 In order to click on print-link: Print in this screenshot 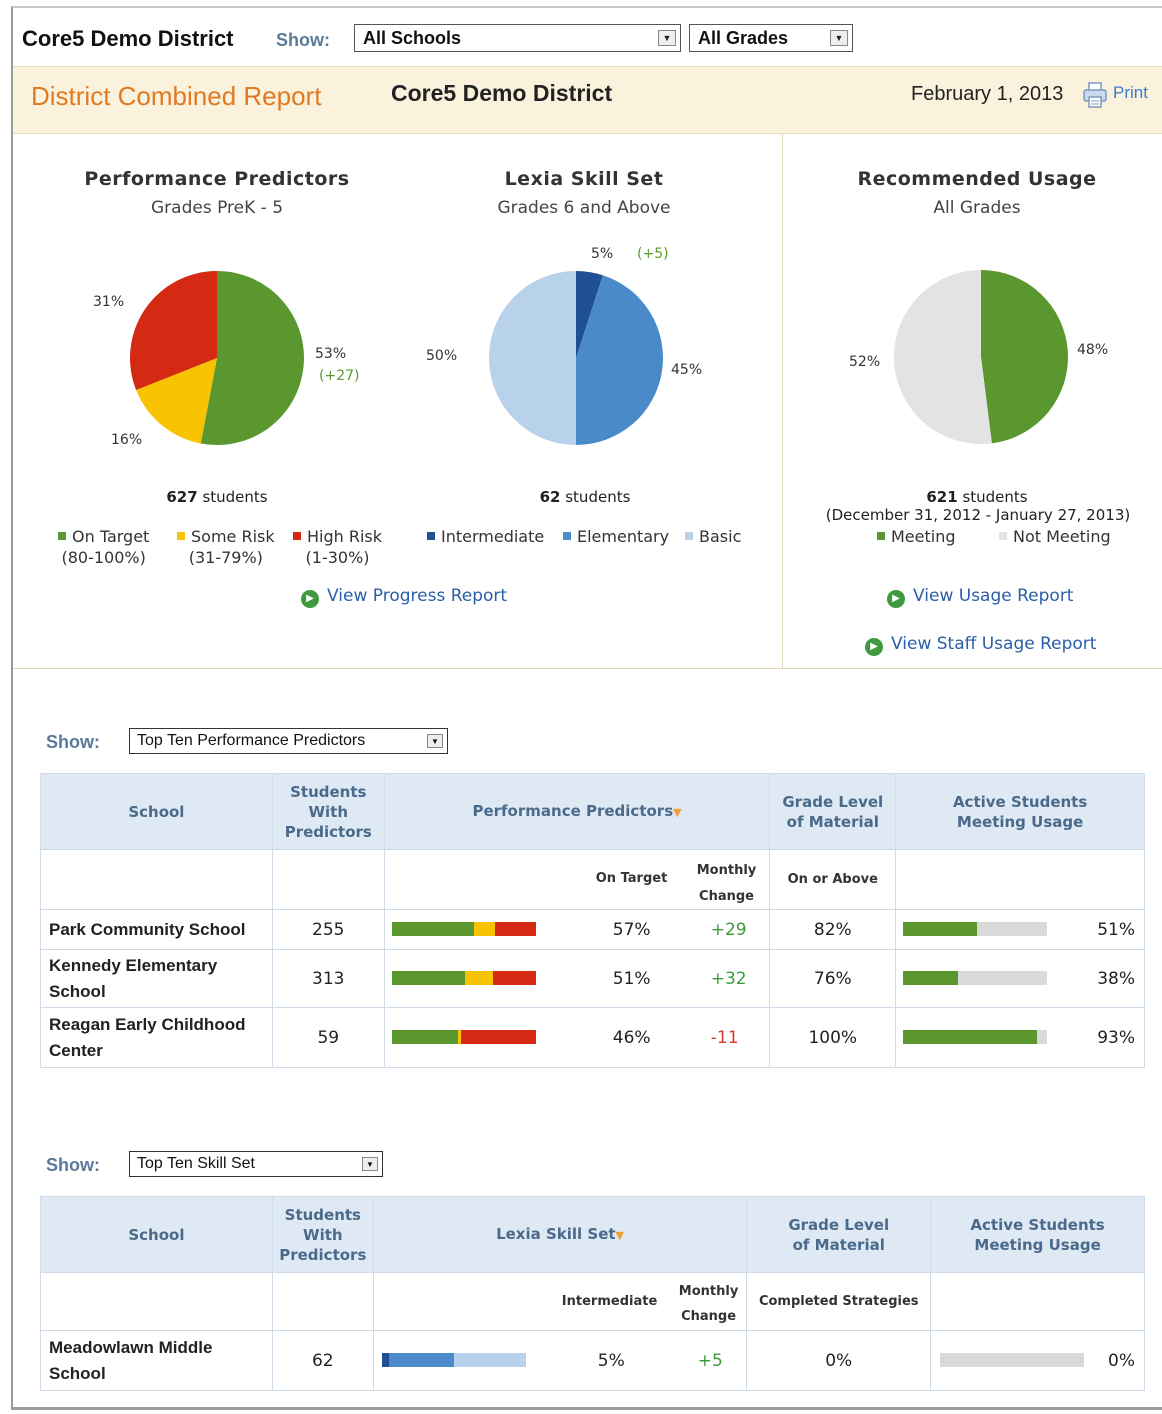, I will do `click(1130, 93)`.